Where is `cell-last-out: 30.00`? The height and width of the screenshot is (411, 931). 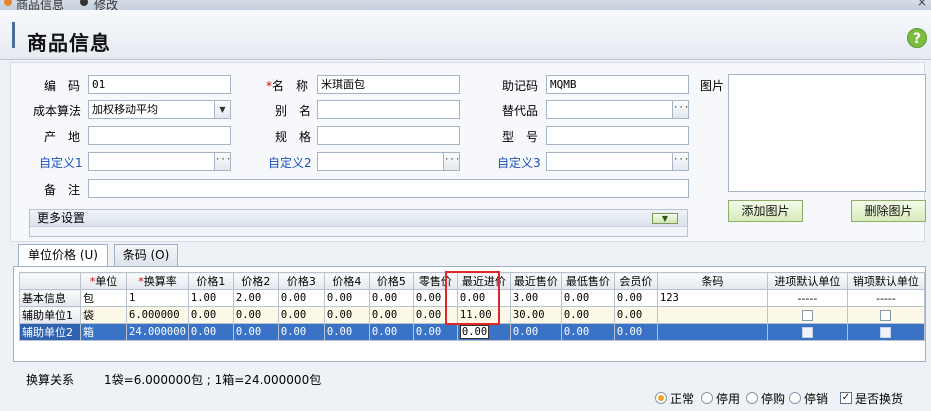
cell-last-out: 30.00 is located at coordinates (535, 315).